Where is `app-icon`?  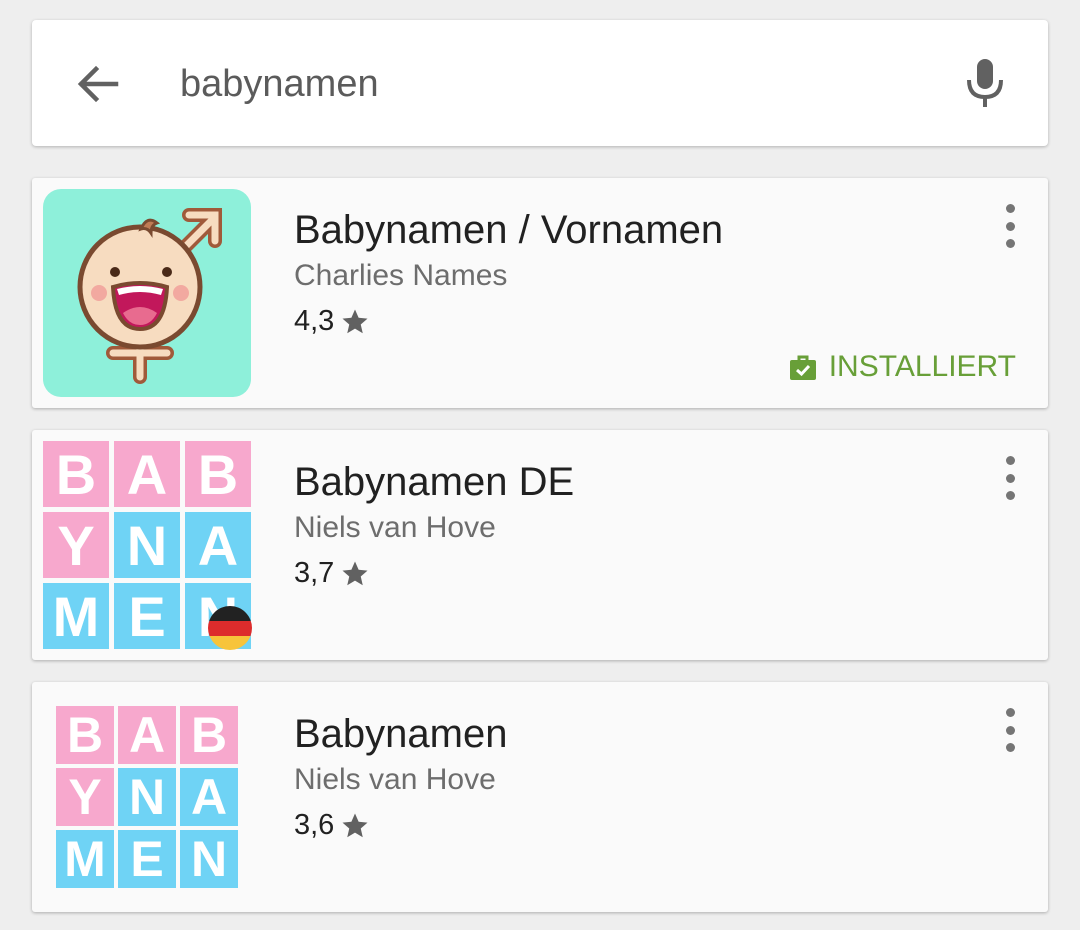 app-icon is located at coordinates (147, 293).